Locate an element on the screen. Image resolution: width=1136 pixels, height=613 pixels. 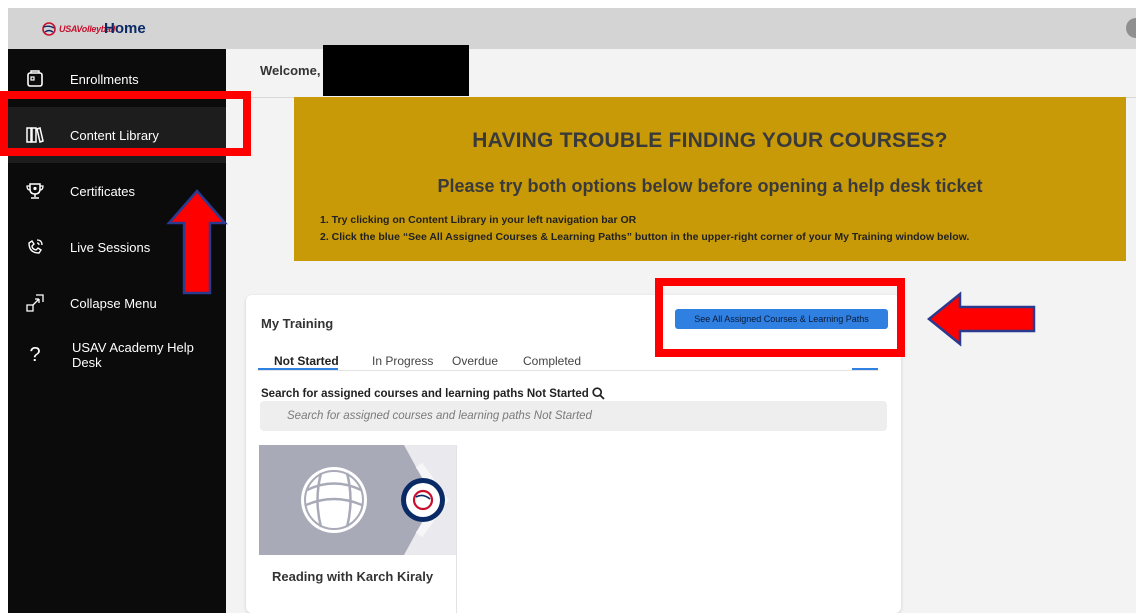
live-session-icon is located at coordinates (35, 247).